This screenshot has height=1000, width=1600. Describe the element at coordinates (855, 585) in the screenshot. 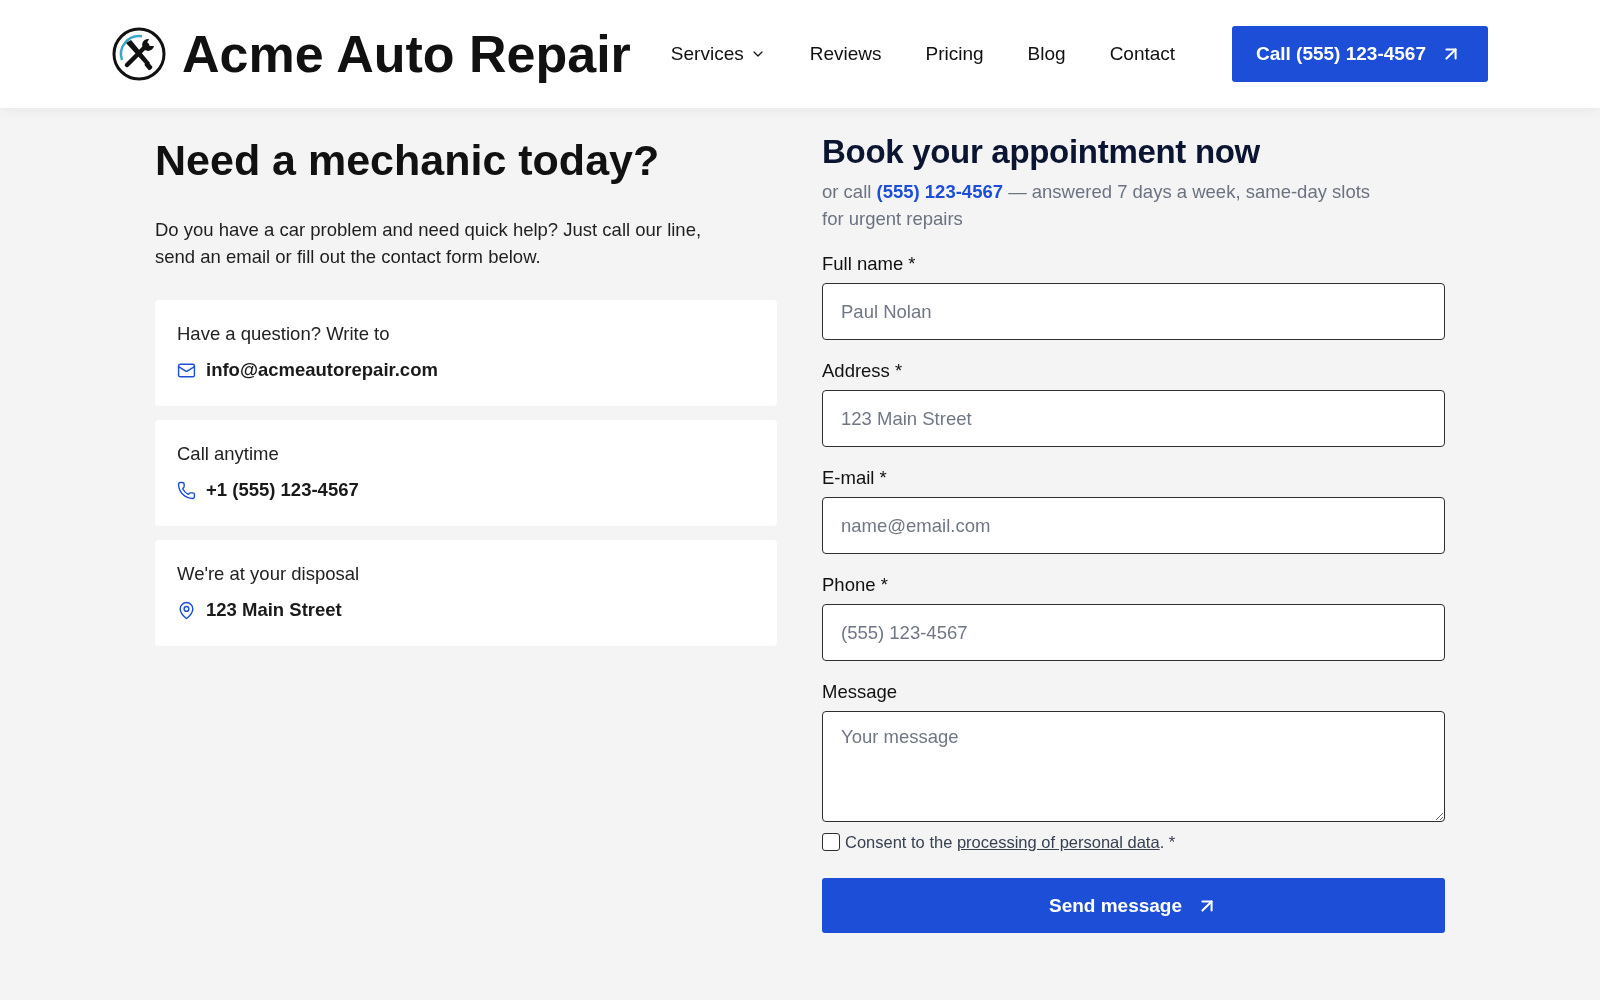

I see `field-label: Phone *` at that location.